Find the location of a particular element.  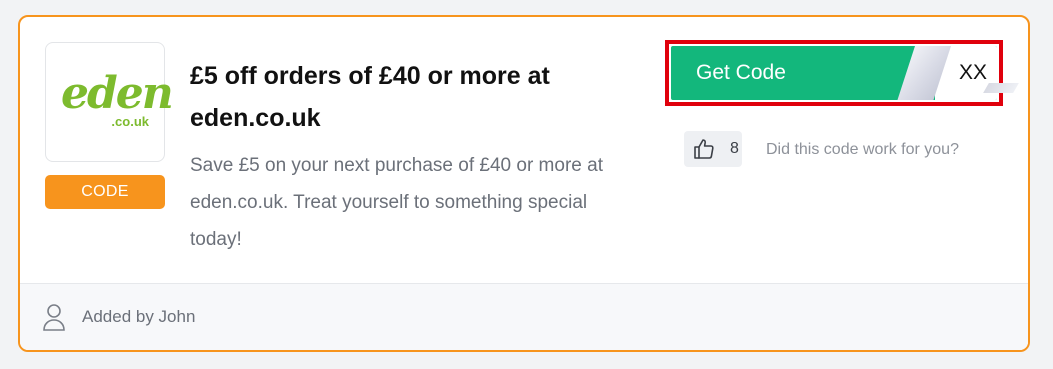

vote-count: 8 is located at coordinates (734, 148).